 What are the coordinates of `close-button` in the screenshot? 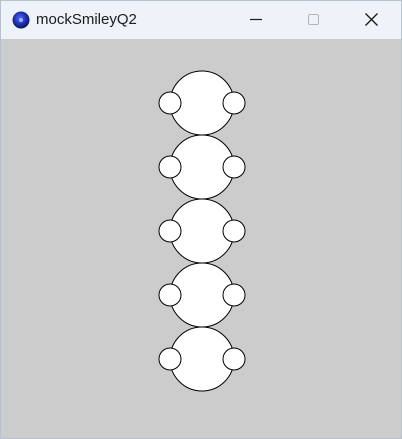 It's located at (372, 20).